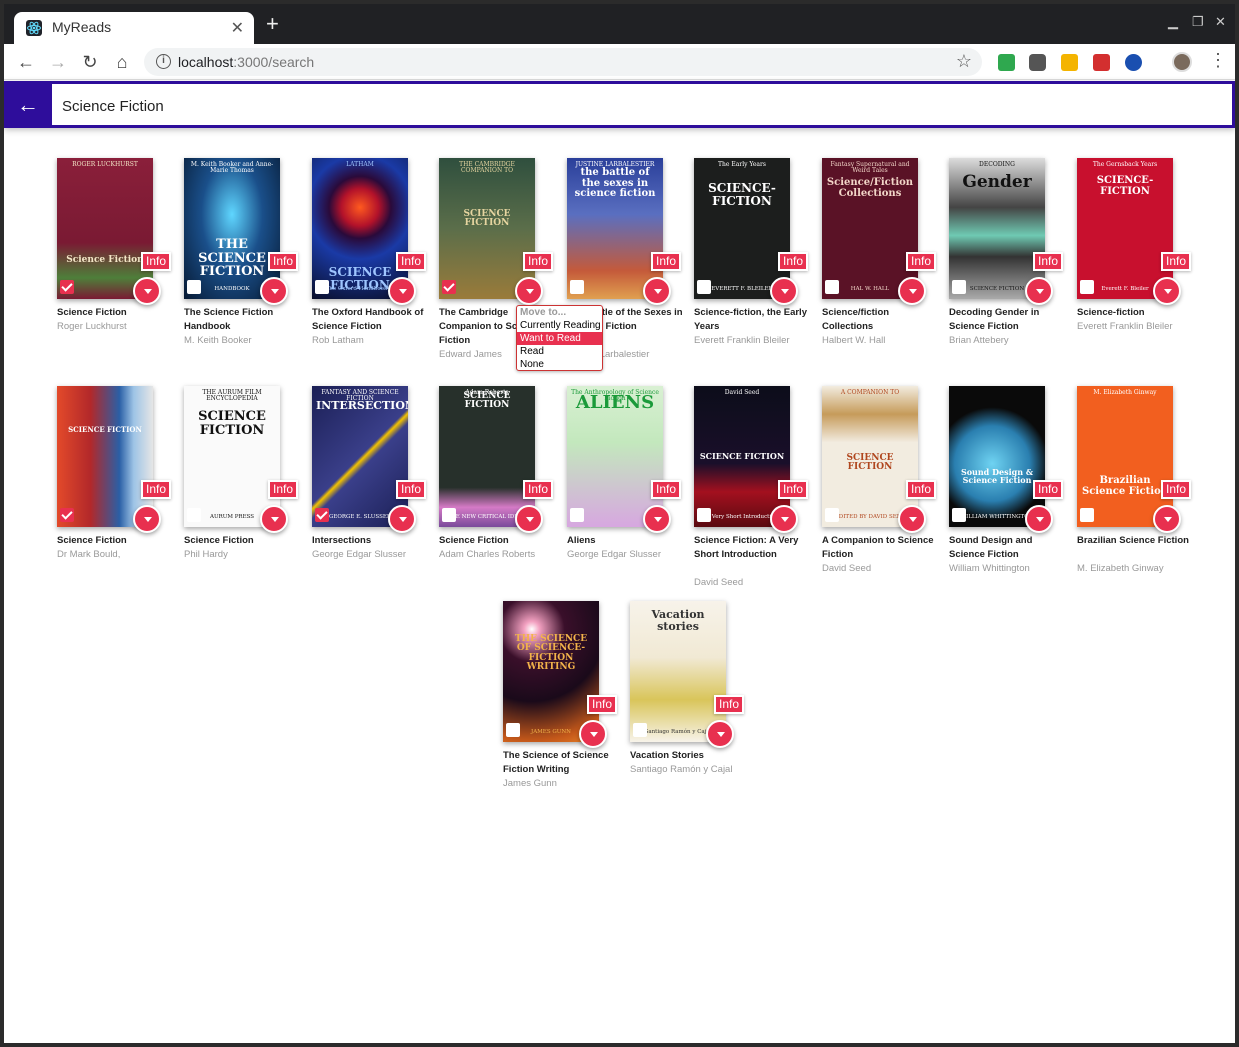  I want to click on more-menu-icon: ⋮, so click(1218, 60).